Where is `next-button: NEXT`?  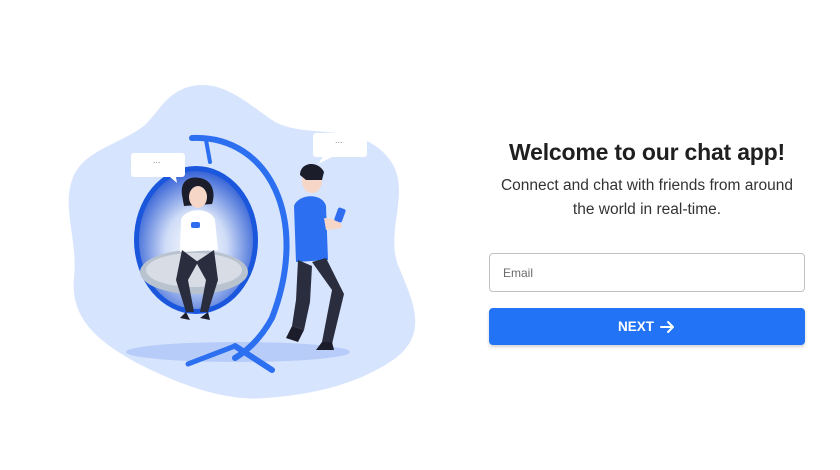
next-button: NEXT is located at coordinates (647, 326).